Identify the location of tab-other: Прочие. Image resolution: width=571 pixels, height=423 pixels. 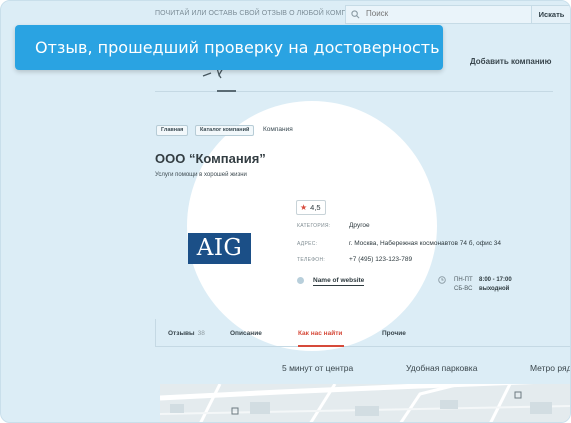
(394, 333).